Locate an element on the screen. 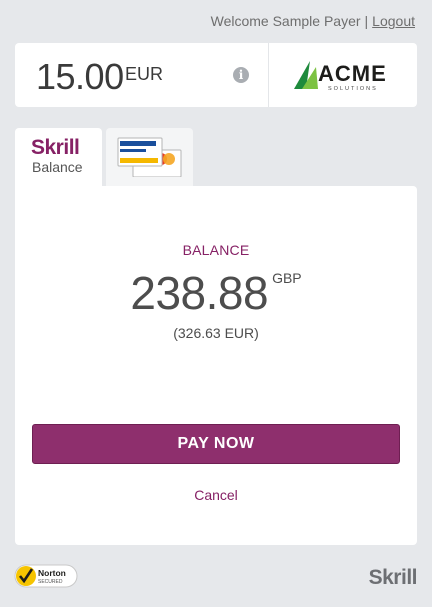 The image size is (432, 607). pay-now-button: PAY NOW is located at coordinates (216, 444).